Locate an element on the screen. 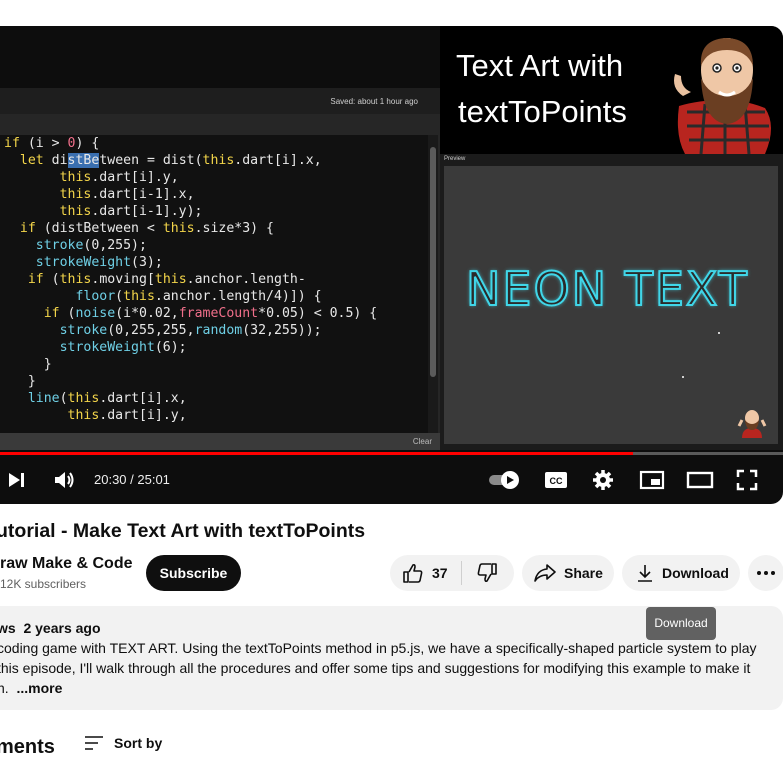 The image size is (783, 783). editor-topbar: Saved: about 1 hour ago is located at coordinates (220, 101).